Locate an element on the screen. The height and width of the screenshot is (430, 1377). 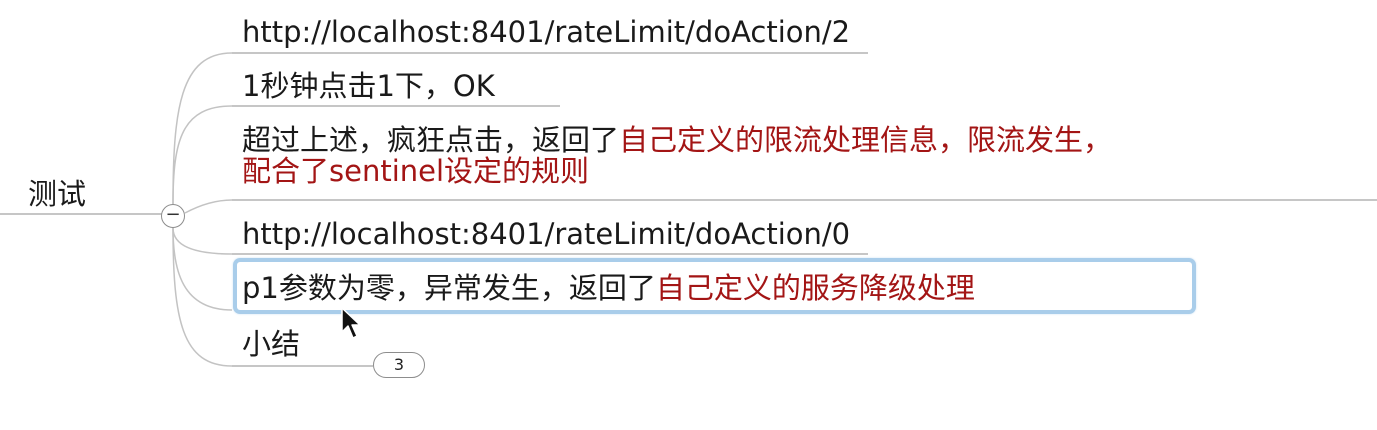
topic-text-black: p1参数为零，异常发生，返回了 is located at coordinates (449, 288).